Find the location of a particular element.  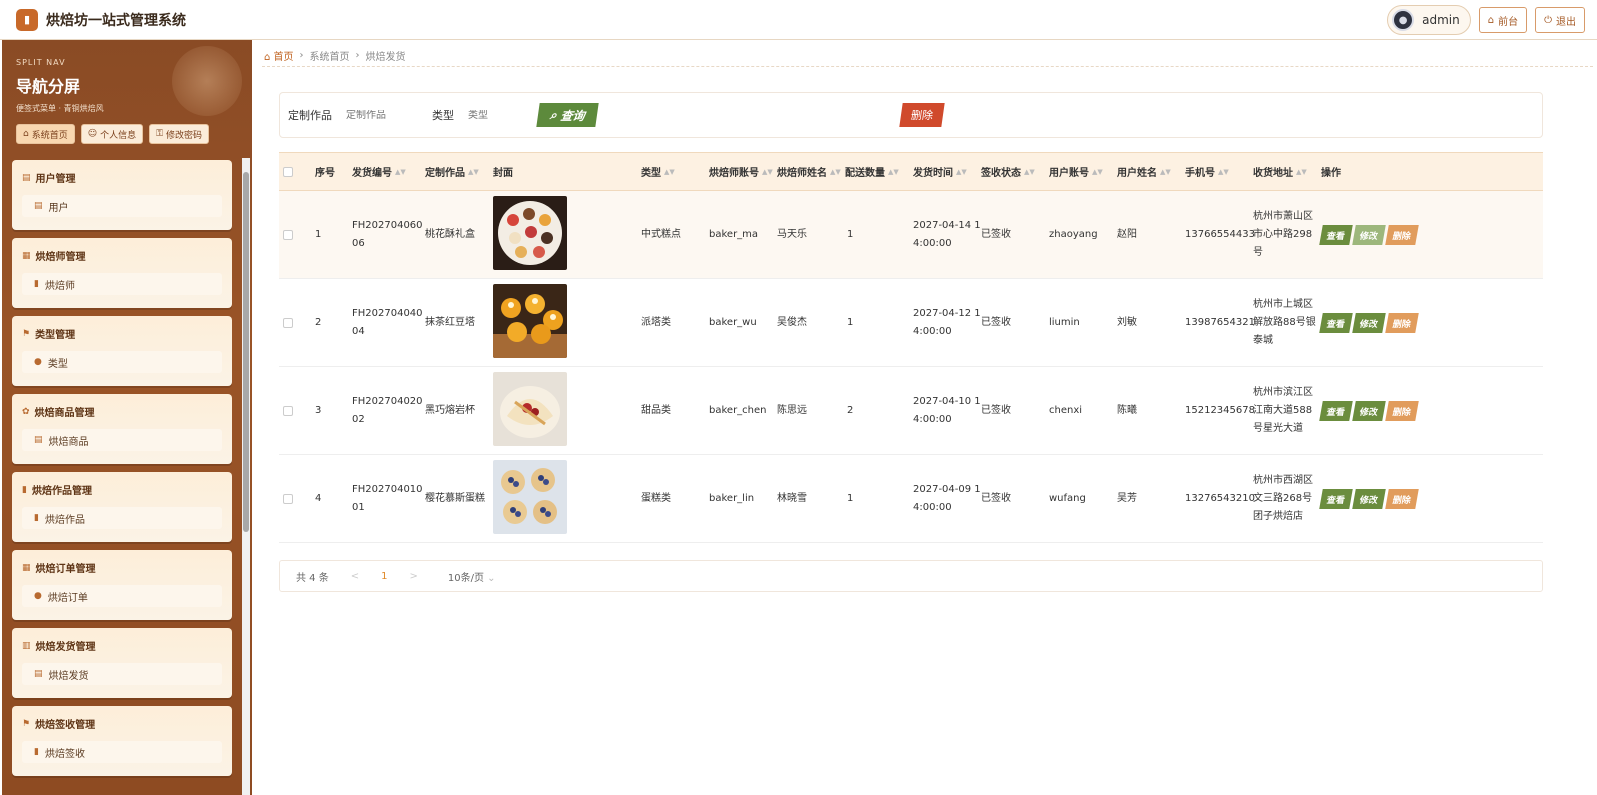

menu-group-title: ▦ 烘焙订单管理 is located at coordinates (122, 568).